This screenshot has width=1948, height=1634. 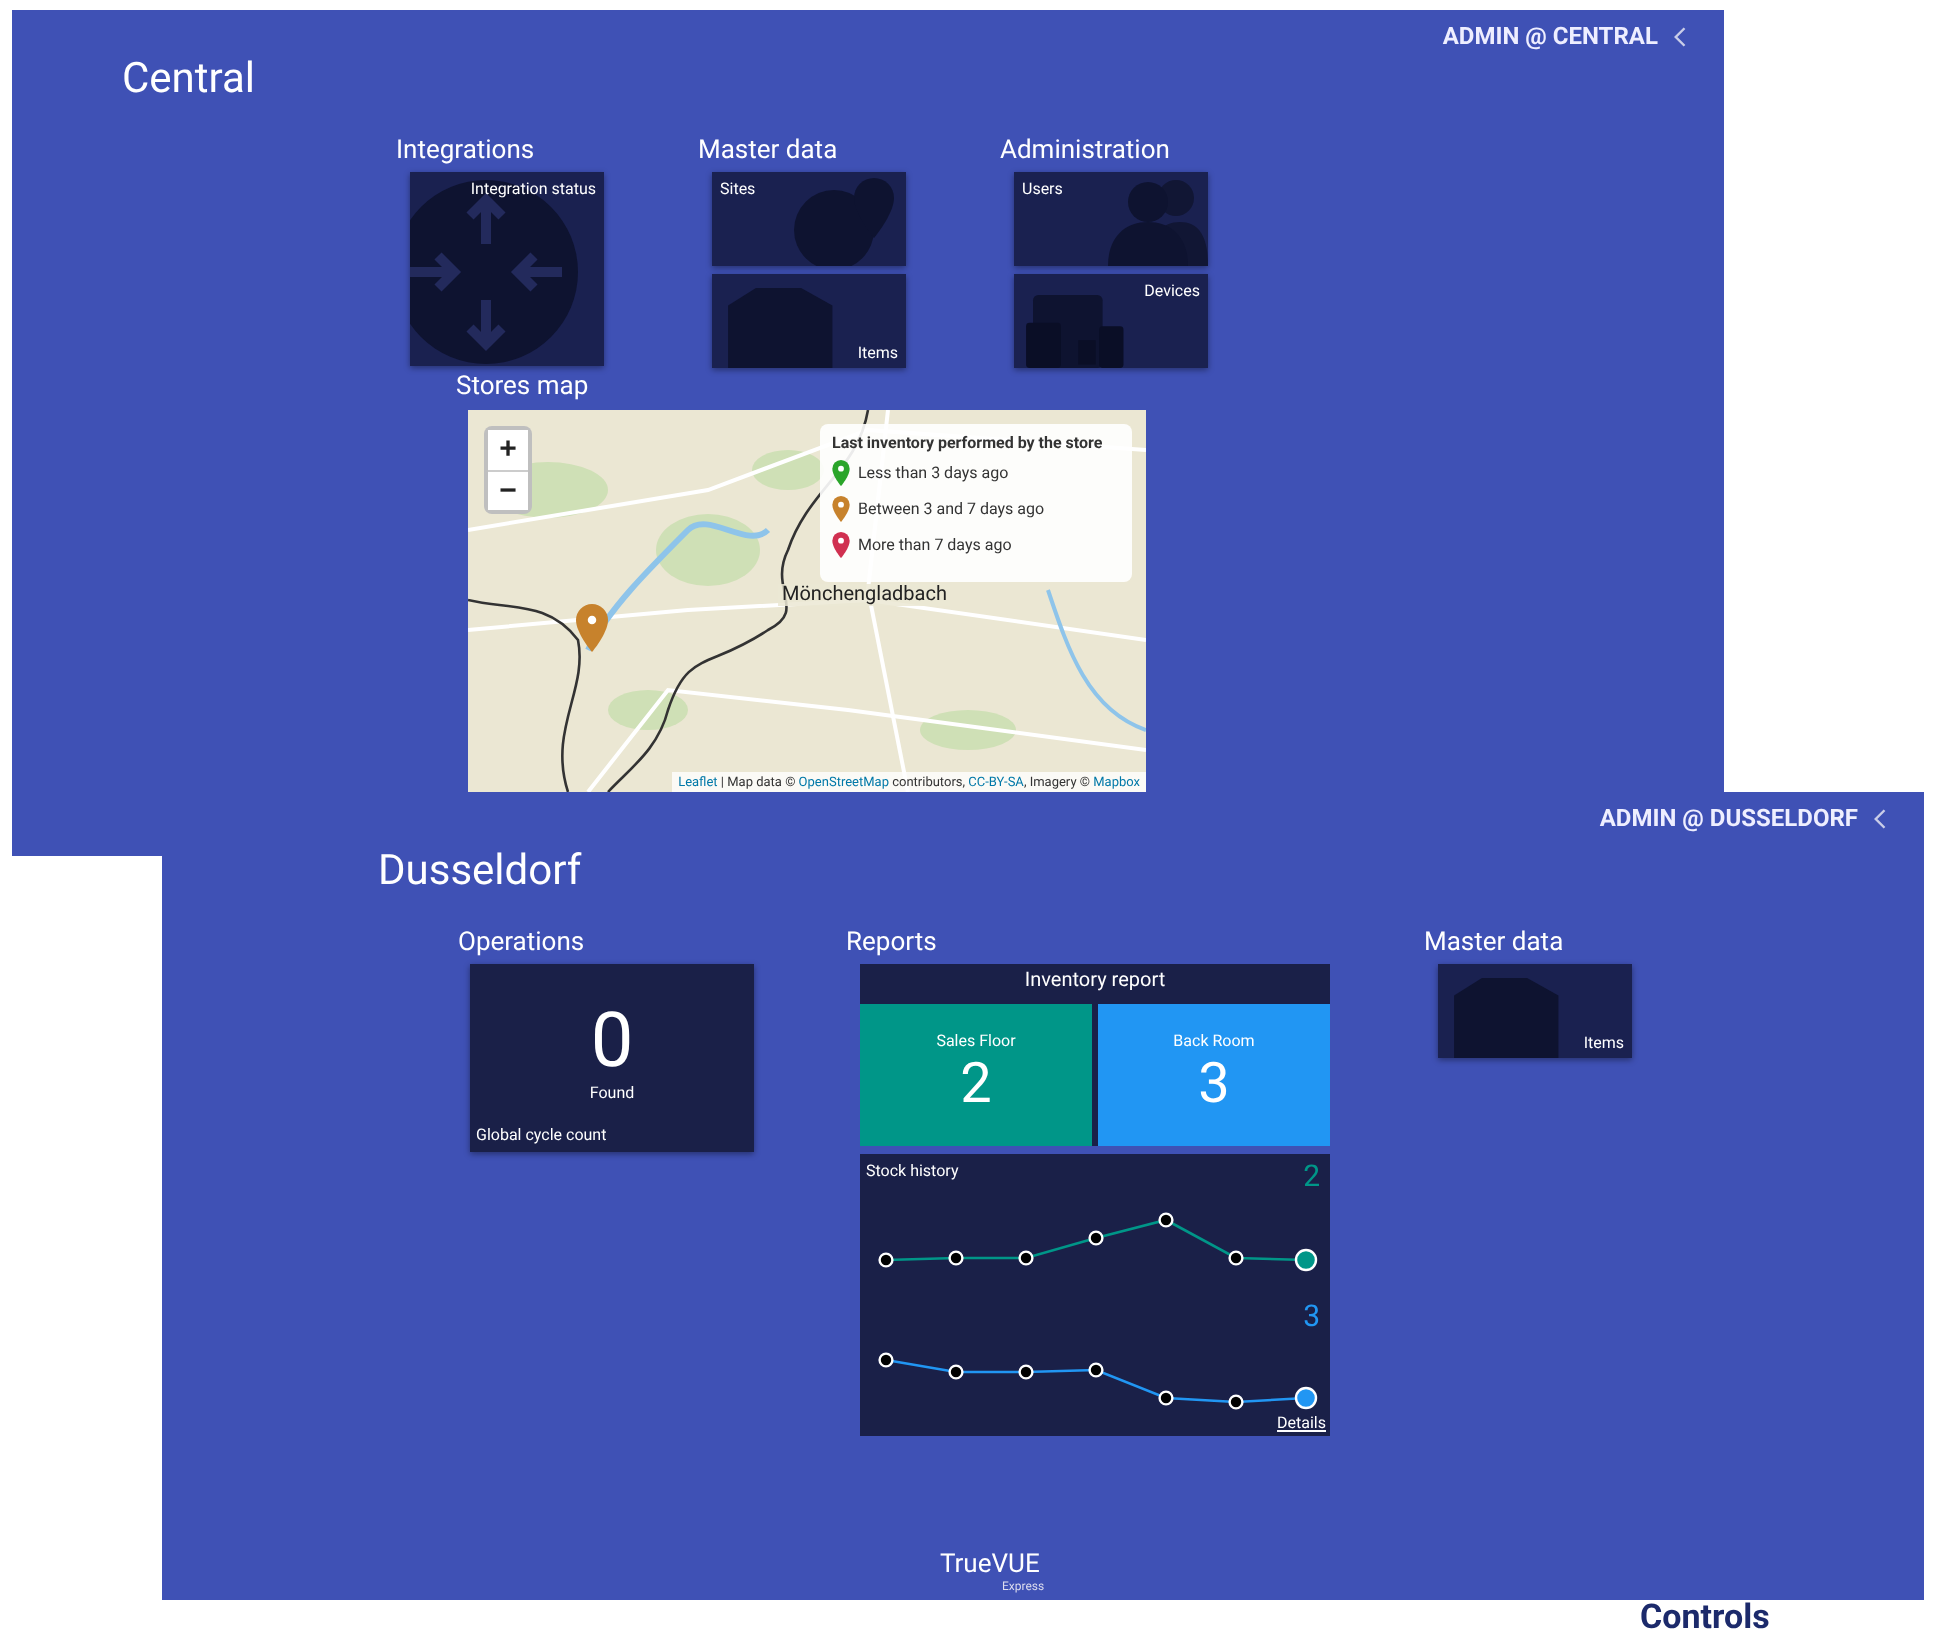 I want to click on zoom-out-button: −, so click(x=508, y=490).